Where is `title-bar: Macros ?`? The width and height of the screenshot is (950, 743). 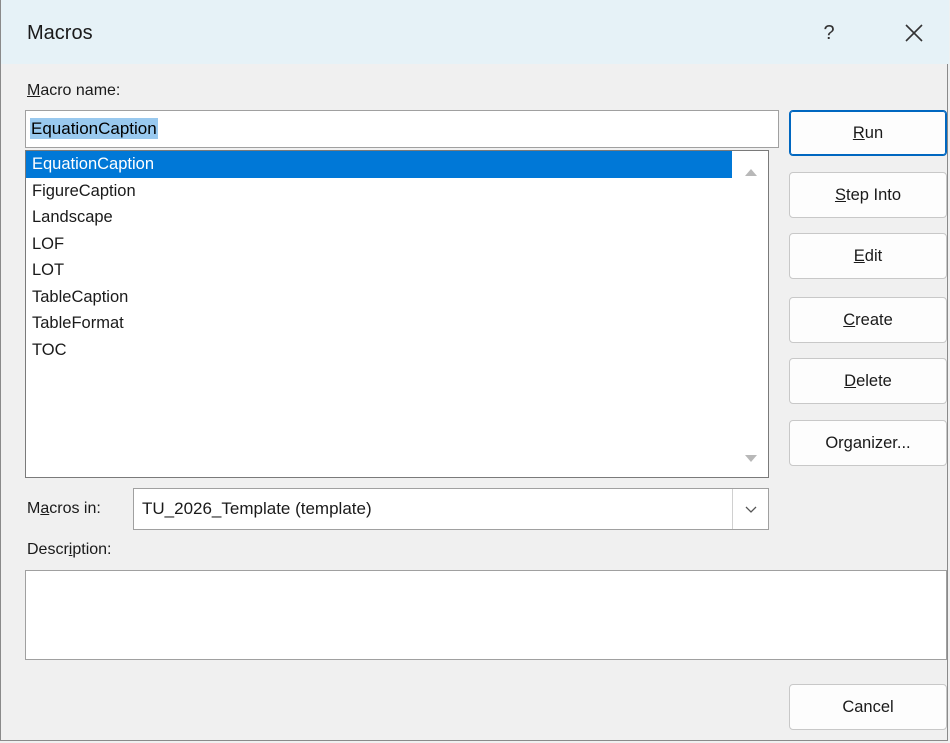
title-bar: Macros ? is located at coordinates (475, 32).